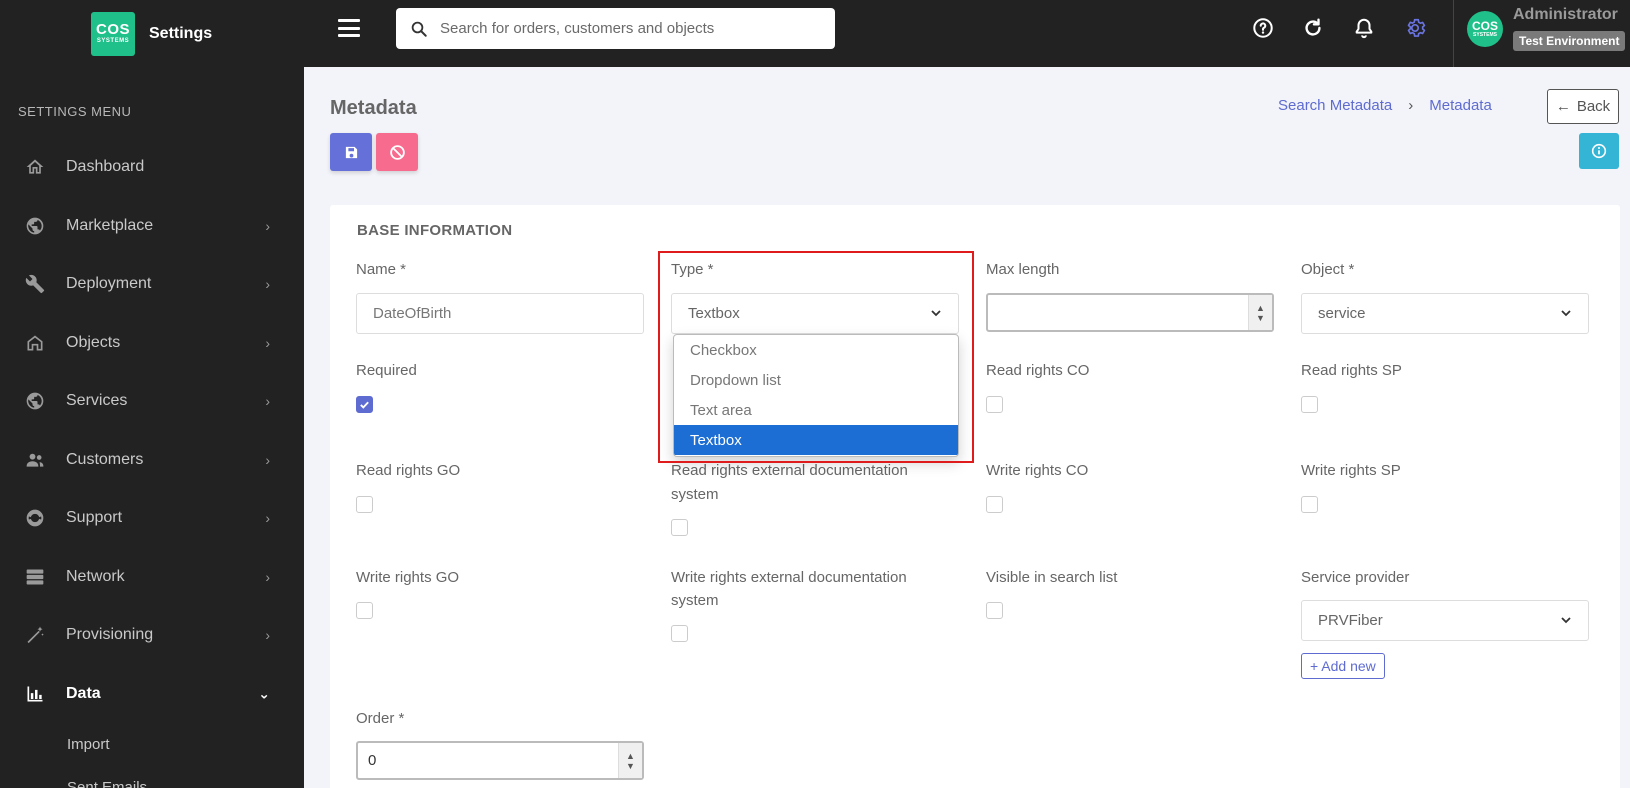  Describe the element at coordinates (1037, 470) in the screenshot. I see `write-rights-co-label: Write rights CO` at that location.